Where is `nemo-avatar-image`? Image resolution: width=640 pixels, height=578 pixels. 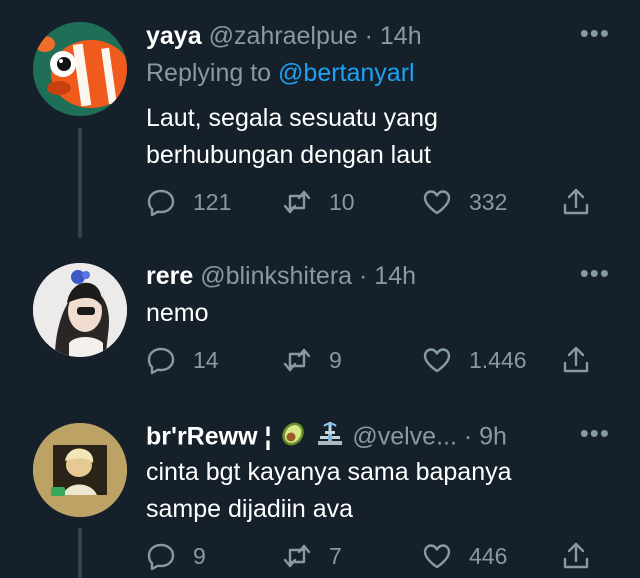 nemo-avatar-image is located at coordinates (80, 69).